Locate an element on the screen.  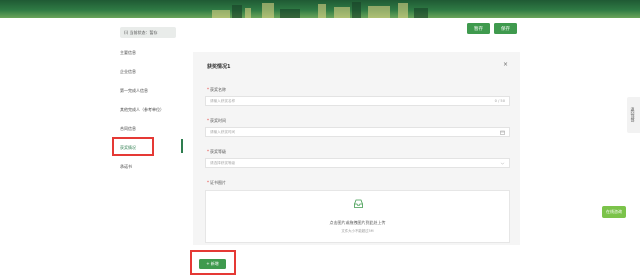
award-card-title: 获奖情况1 is located at coordinates (219, 67).